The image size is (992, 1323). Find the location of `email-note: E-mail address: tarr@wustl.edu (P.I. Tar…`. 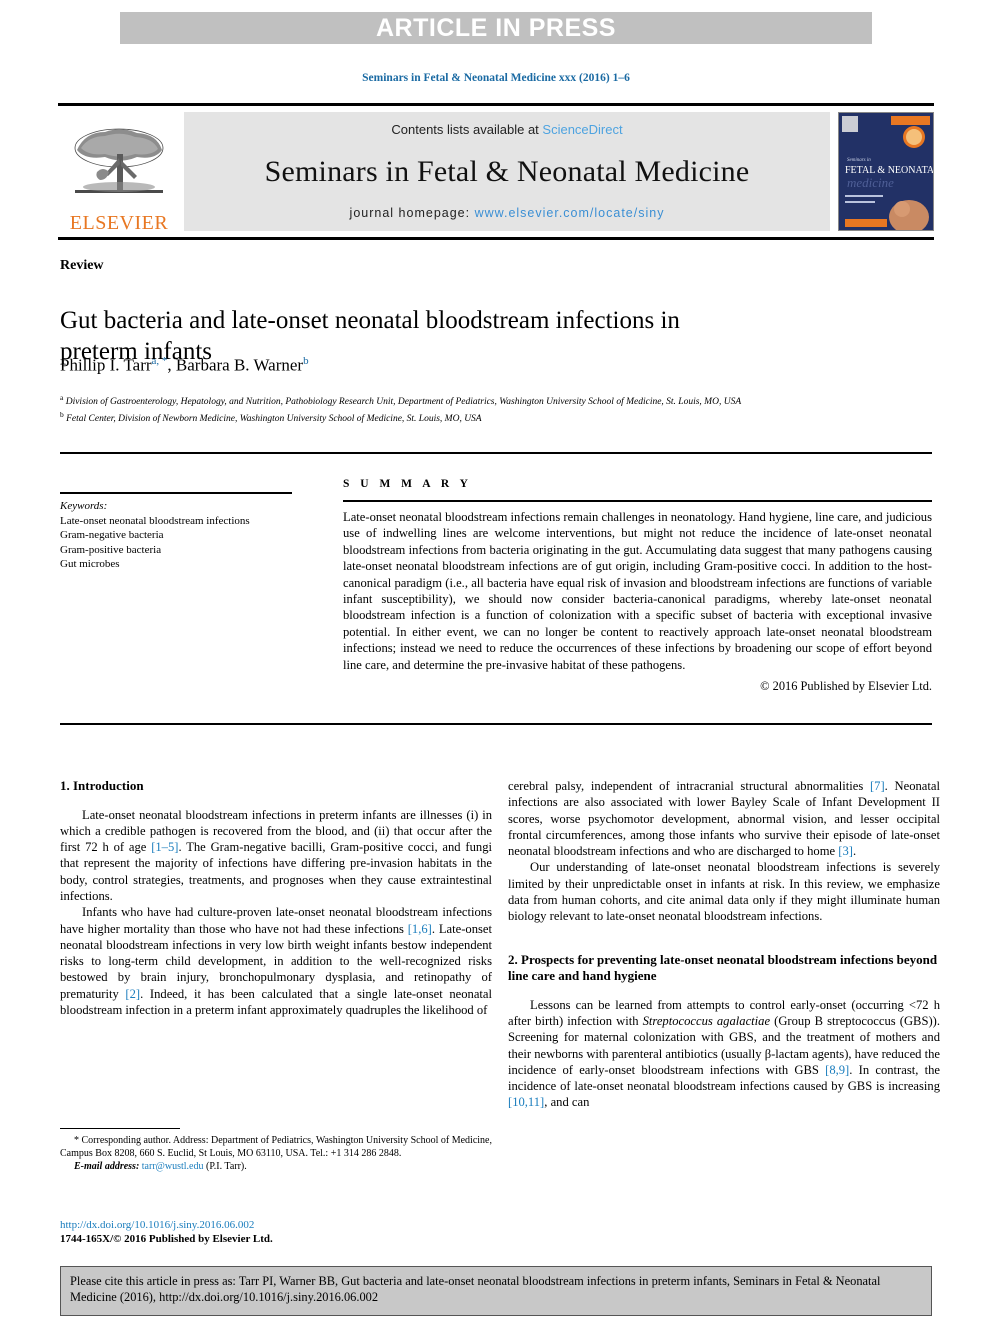

email-note: E-mail address: tarr@wustl.edu (P.I. Tar… is located at coordinates (276, 1166).